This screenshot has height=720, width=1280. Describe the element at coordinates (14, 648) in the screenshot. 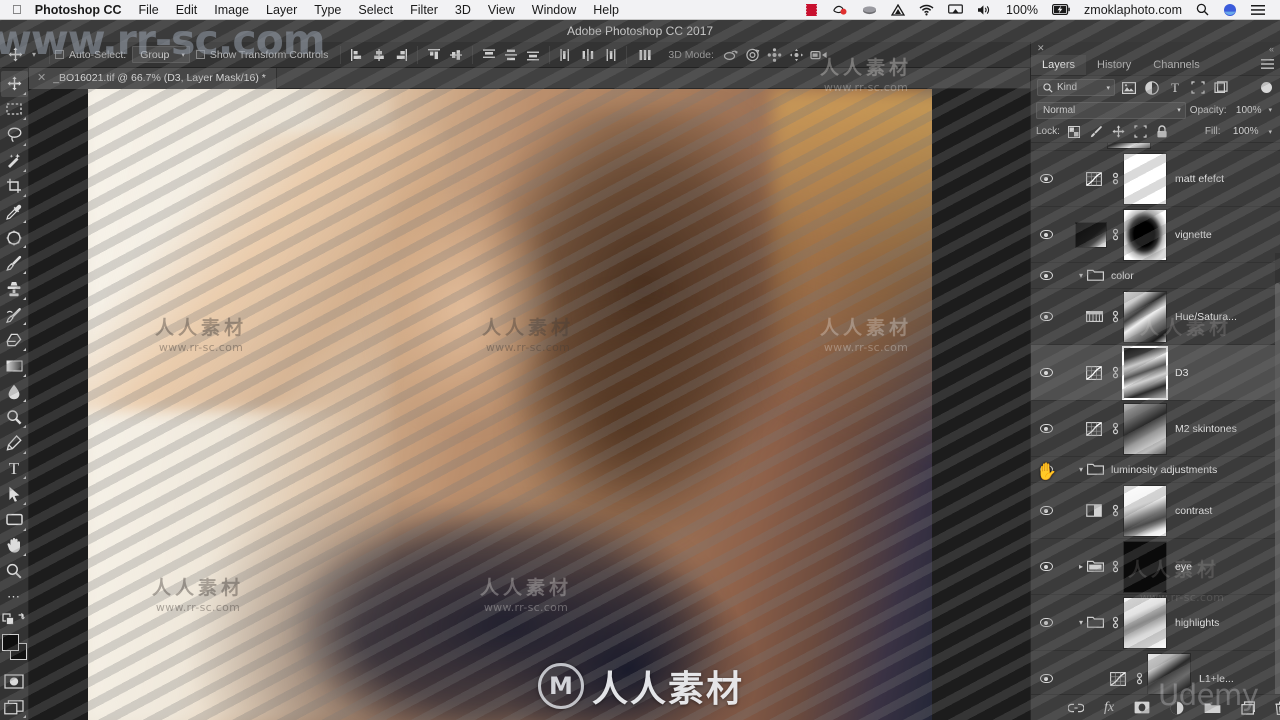

I see `color-swatches` at that location.